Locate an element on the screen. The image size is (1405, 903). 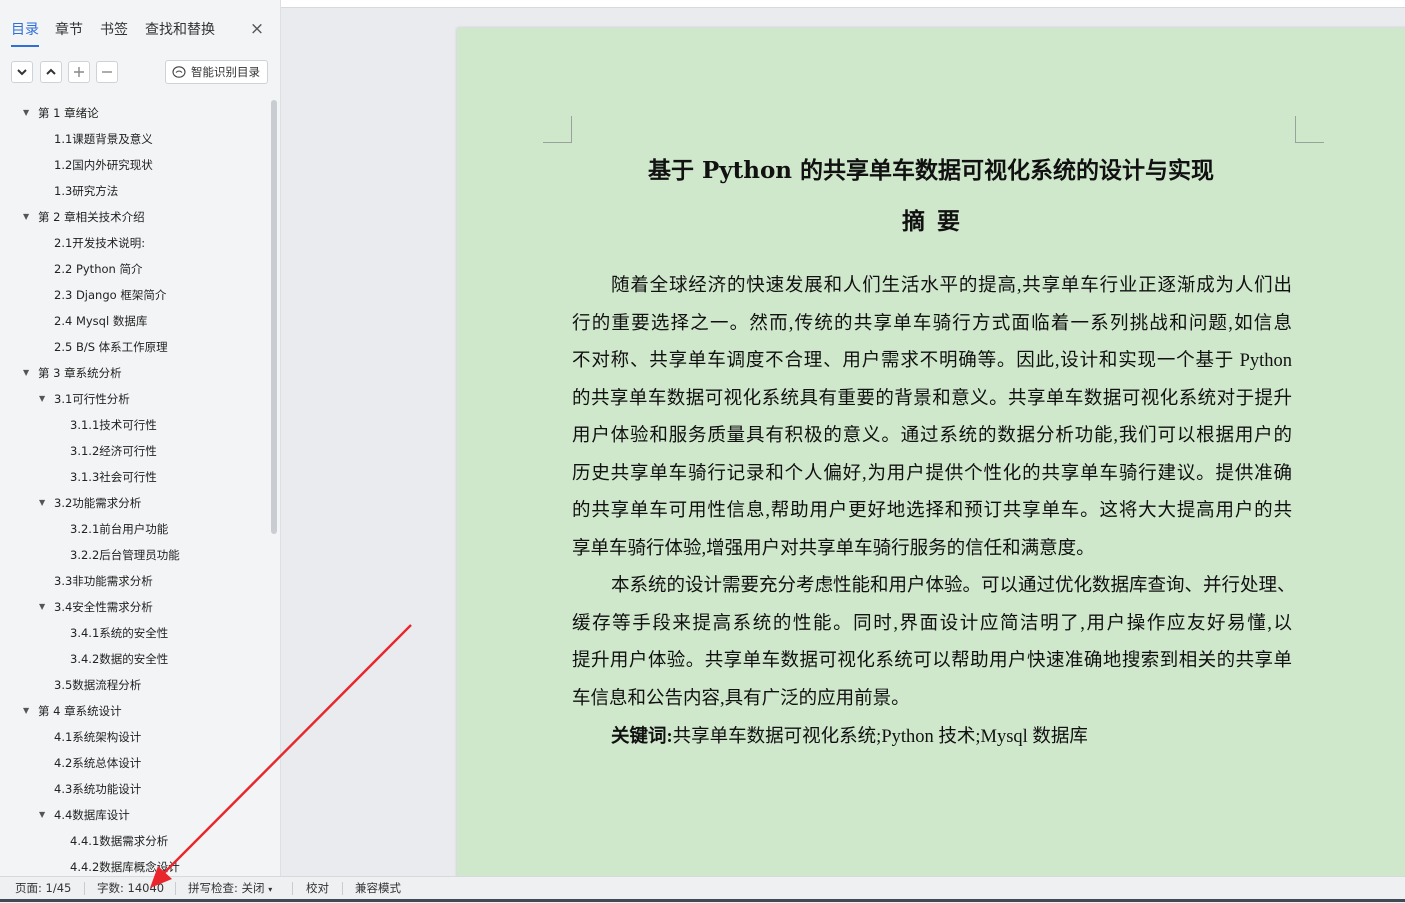
toc-item: 3.2.1前台用户功能 is located at coordinates (134, 529).